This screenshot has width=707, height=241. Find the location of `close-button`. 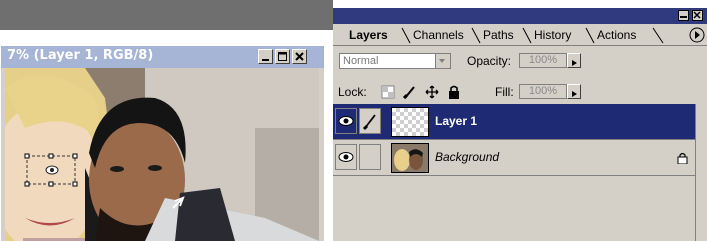

close-button is located at coordinates (299, 56).